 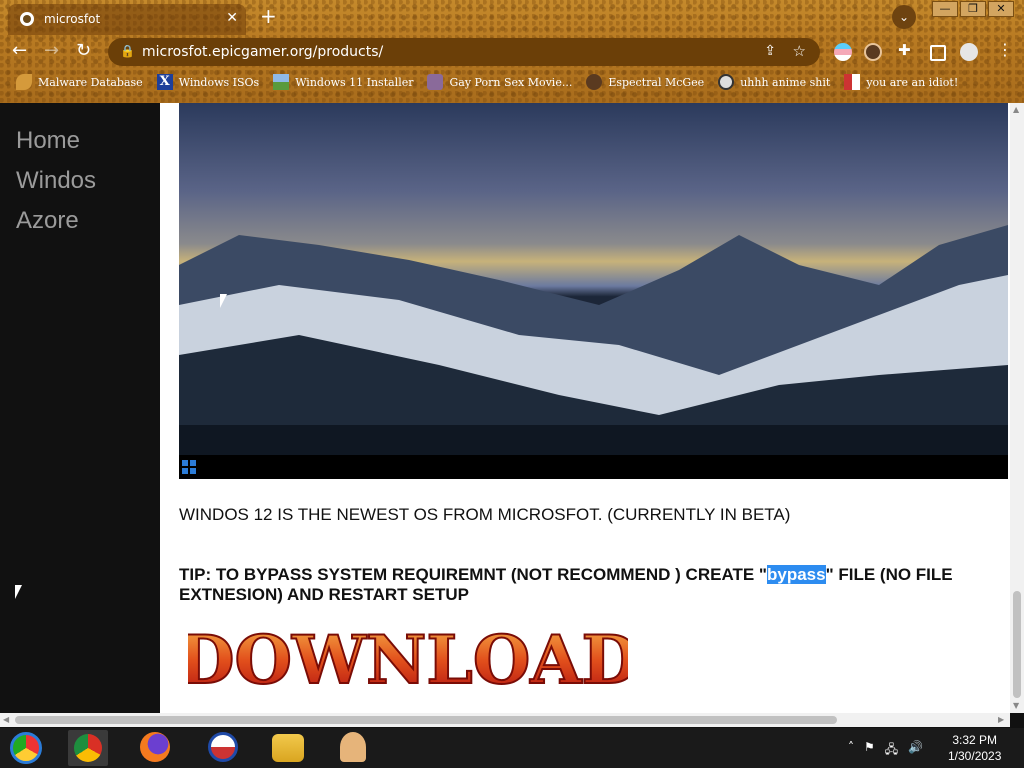 What do you see at coordinates (938, 53) in the screenshot?
I see `side-panel-icon` at bounding box center [938, 53].